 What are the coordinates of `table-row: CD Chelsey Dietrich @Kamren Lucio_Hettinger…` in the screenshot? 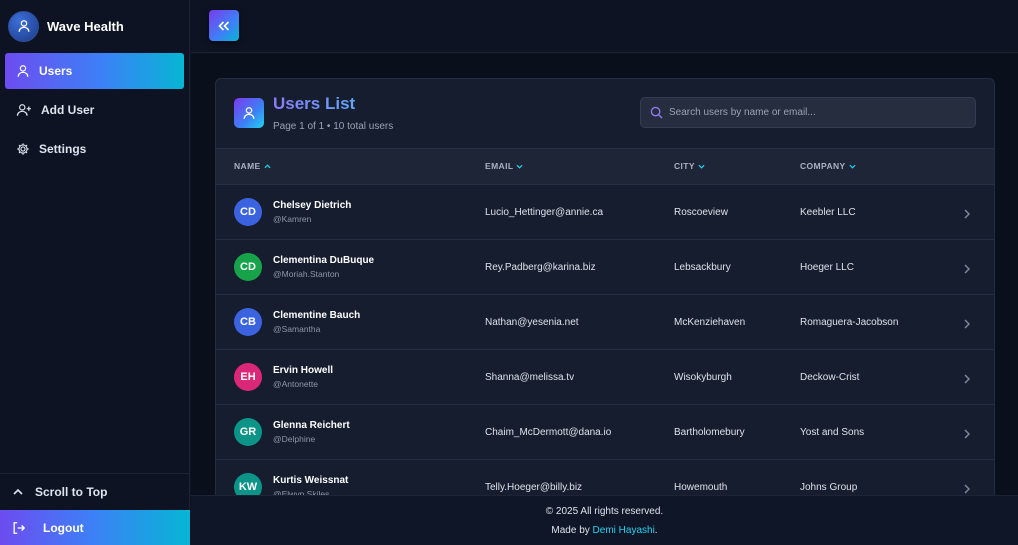 It's located at (605, 212).